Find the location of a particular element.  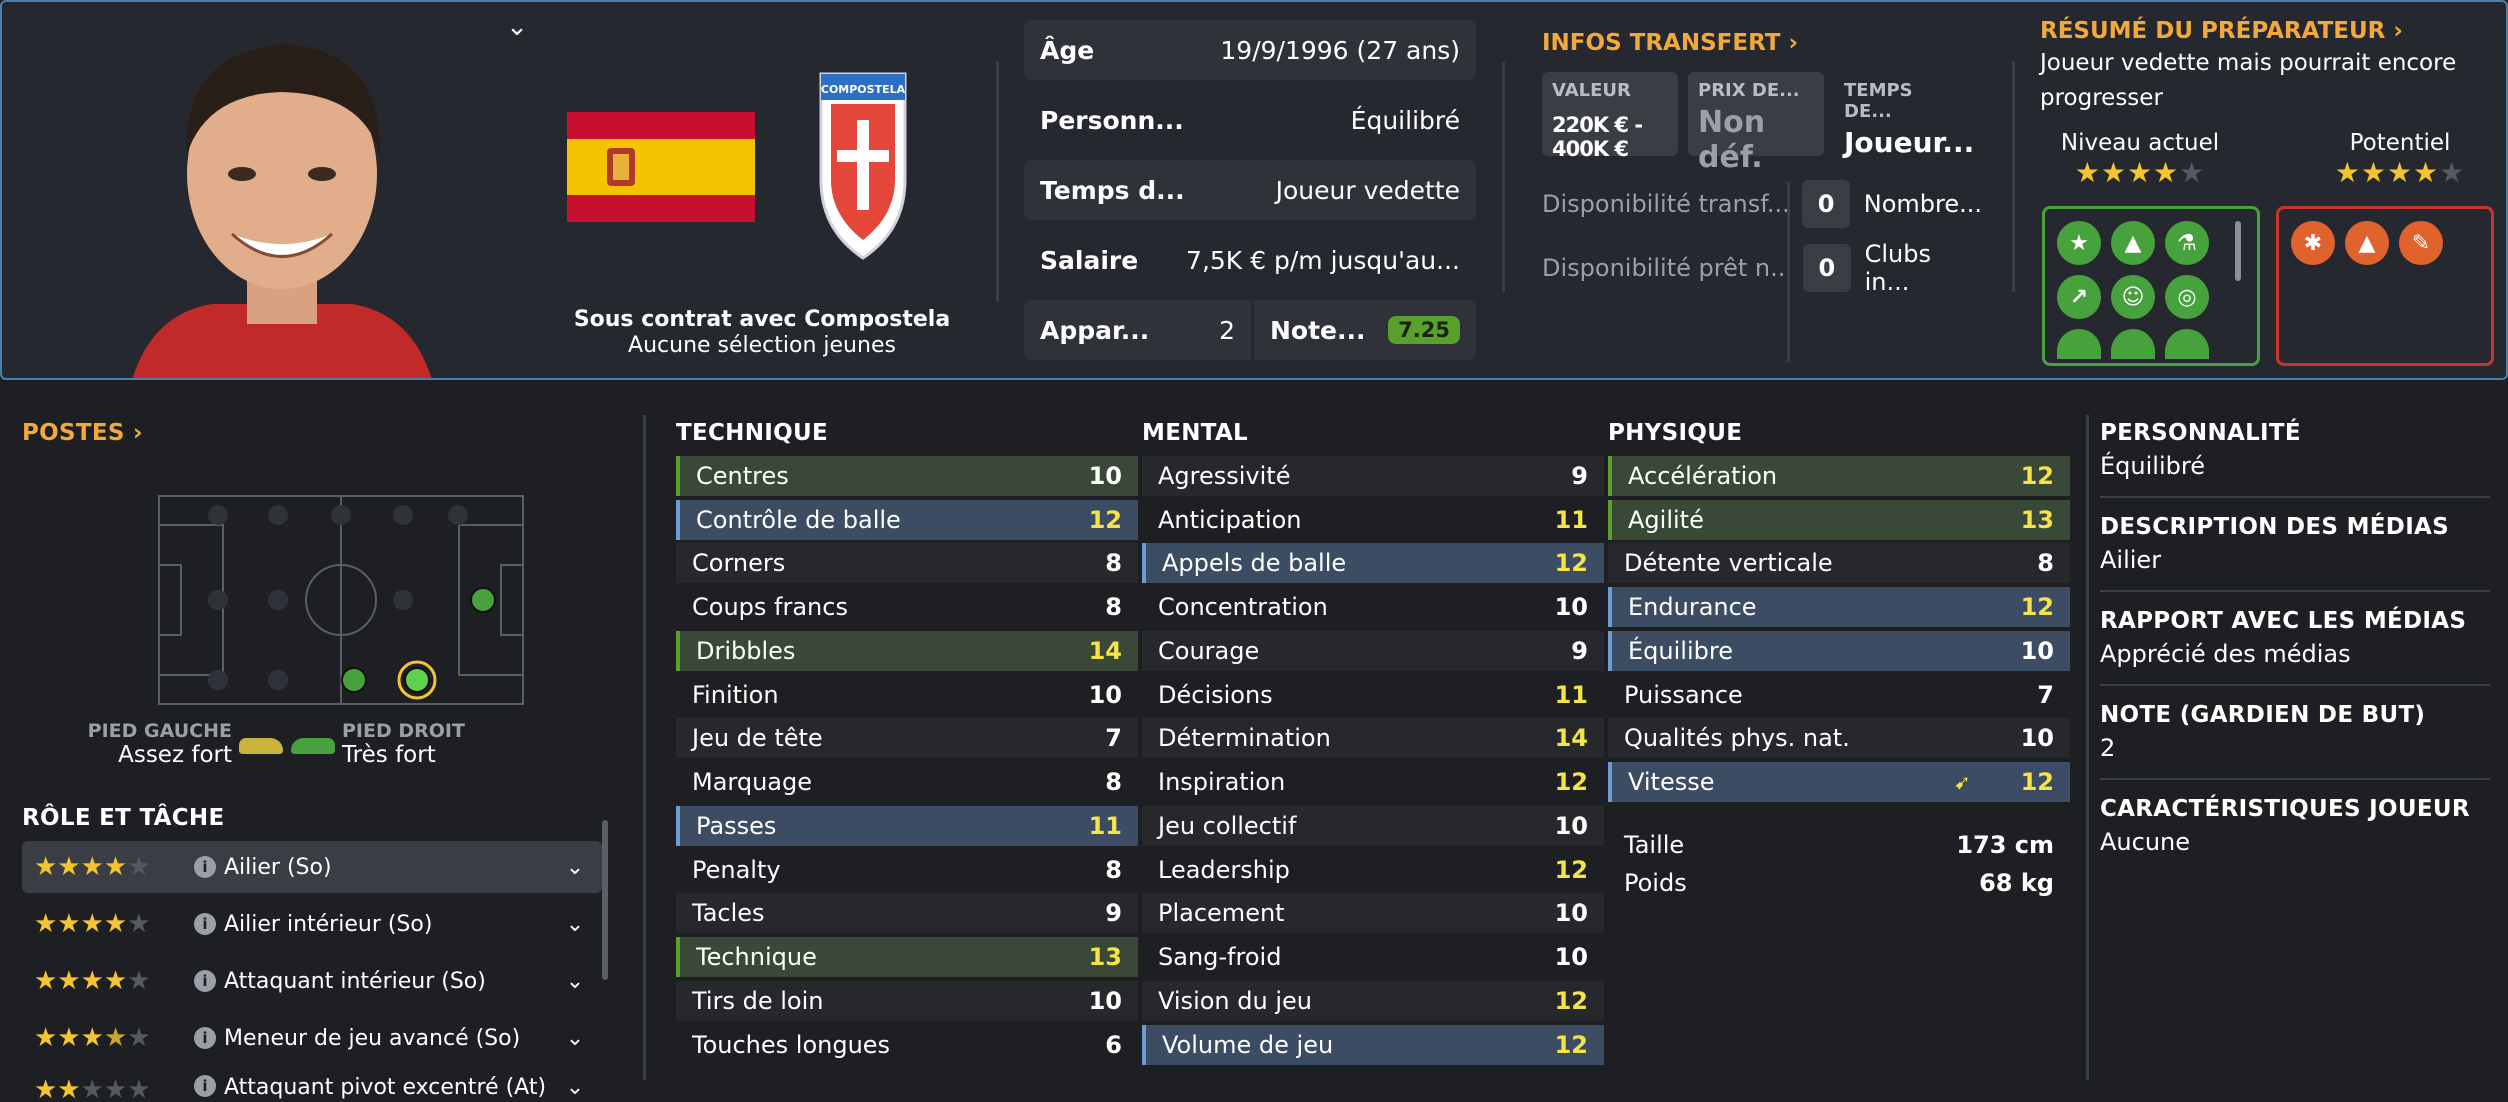

rating-badge: 7.25 is located at coordinates (1424, 330).